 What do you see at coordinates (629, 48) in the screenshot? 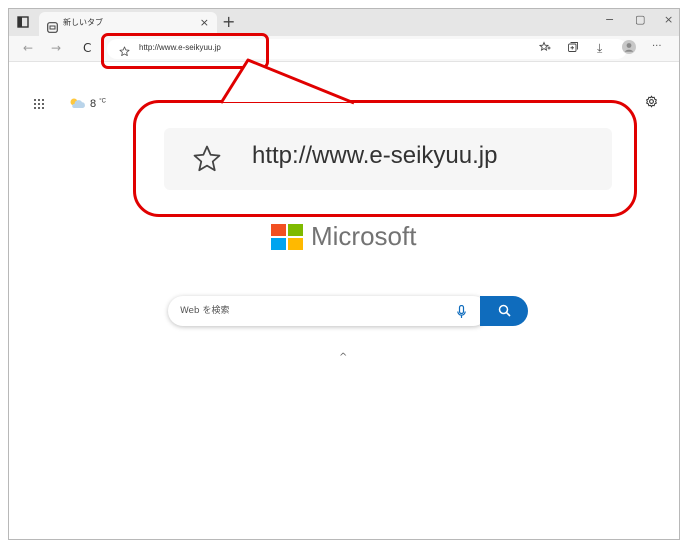
I see `profile-avatar` at bounding box center [629, 48].